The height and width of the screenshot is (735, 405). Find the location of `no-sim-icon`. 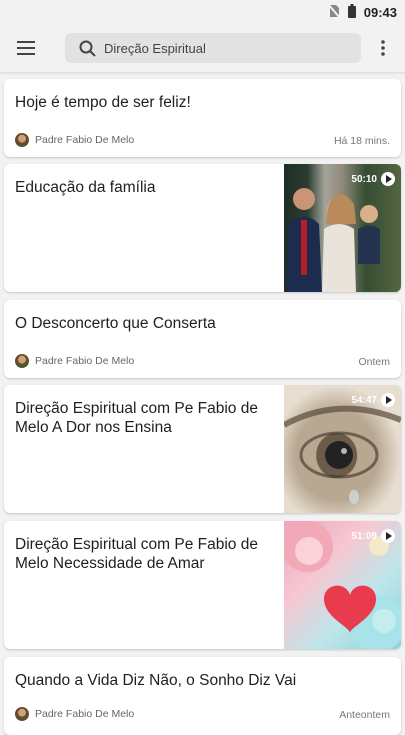

no-sim-icon is located at coordinates (333, 11).